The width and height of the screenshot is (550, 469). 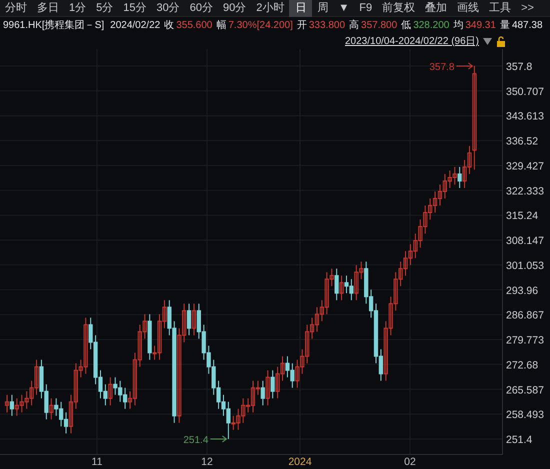 What do you see at coordinates (194, 26) in the screenshot?
I see `field-value: 355.600` at bounding box center [194, 26].